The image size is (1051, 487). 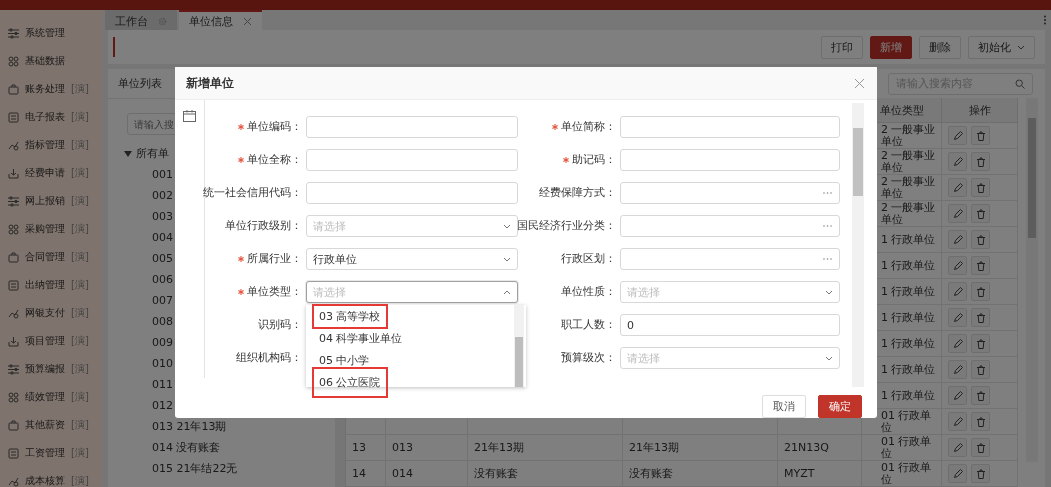 What do you see at coordinates (162, 258) in the screenshot?
I see `tree-item: 005` at bounding box center [162, 258].